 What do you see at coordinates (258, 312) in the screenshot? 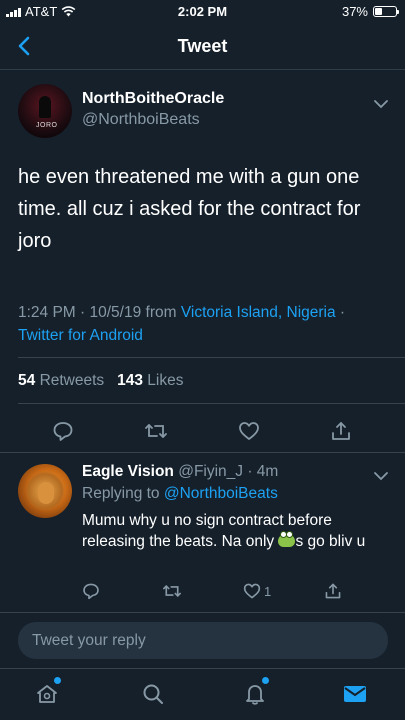
I see `location-link: Victoria Island, Nigeria` at bounding box center [258, 312].